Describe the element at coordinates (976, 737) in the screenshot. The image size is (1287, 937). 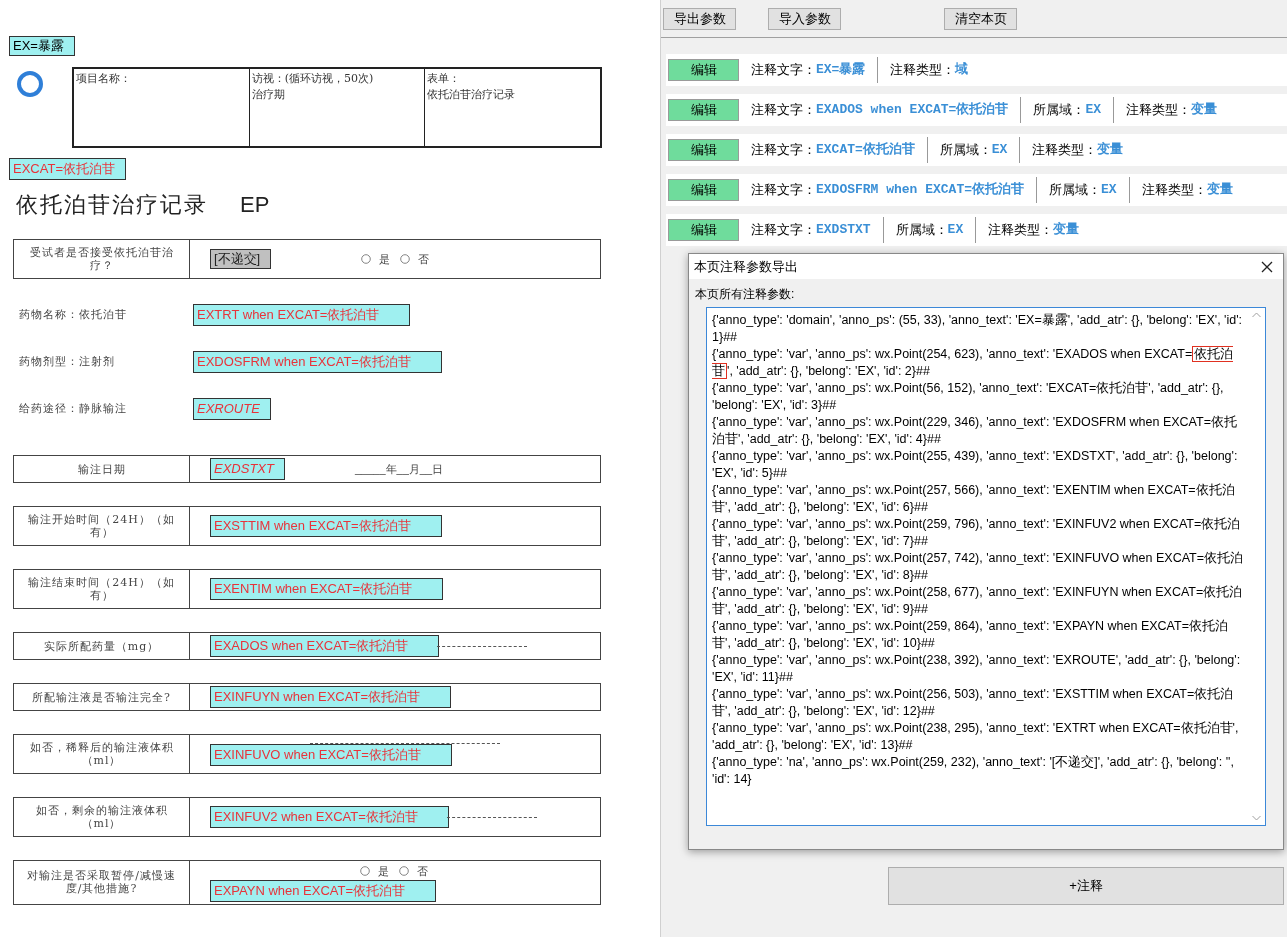
I see `parameter-entry: {'anno_type': 'var', 'anno_ps': wx.Point(238, 295), 'anno_text': 'EXTRT when EXCAT=依托泊苷', 'add_atr': {}, 'belong': 'EX', 'id': 13}##` at that location.